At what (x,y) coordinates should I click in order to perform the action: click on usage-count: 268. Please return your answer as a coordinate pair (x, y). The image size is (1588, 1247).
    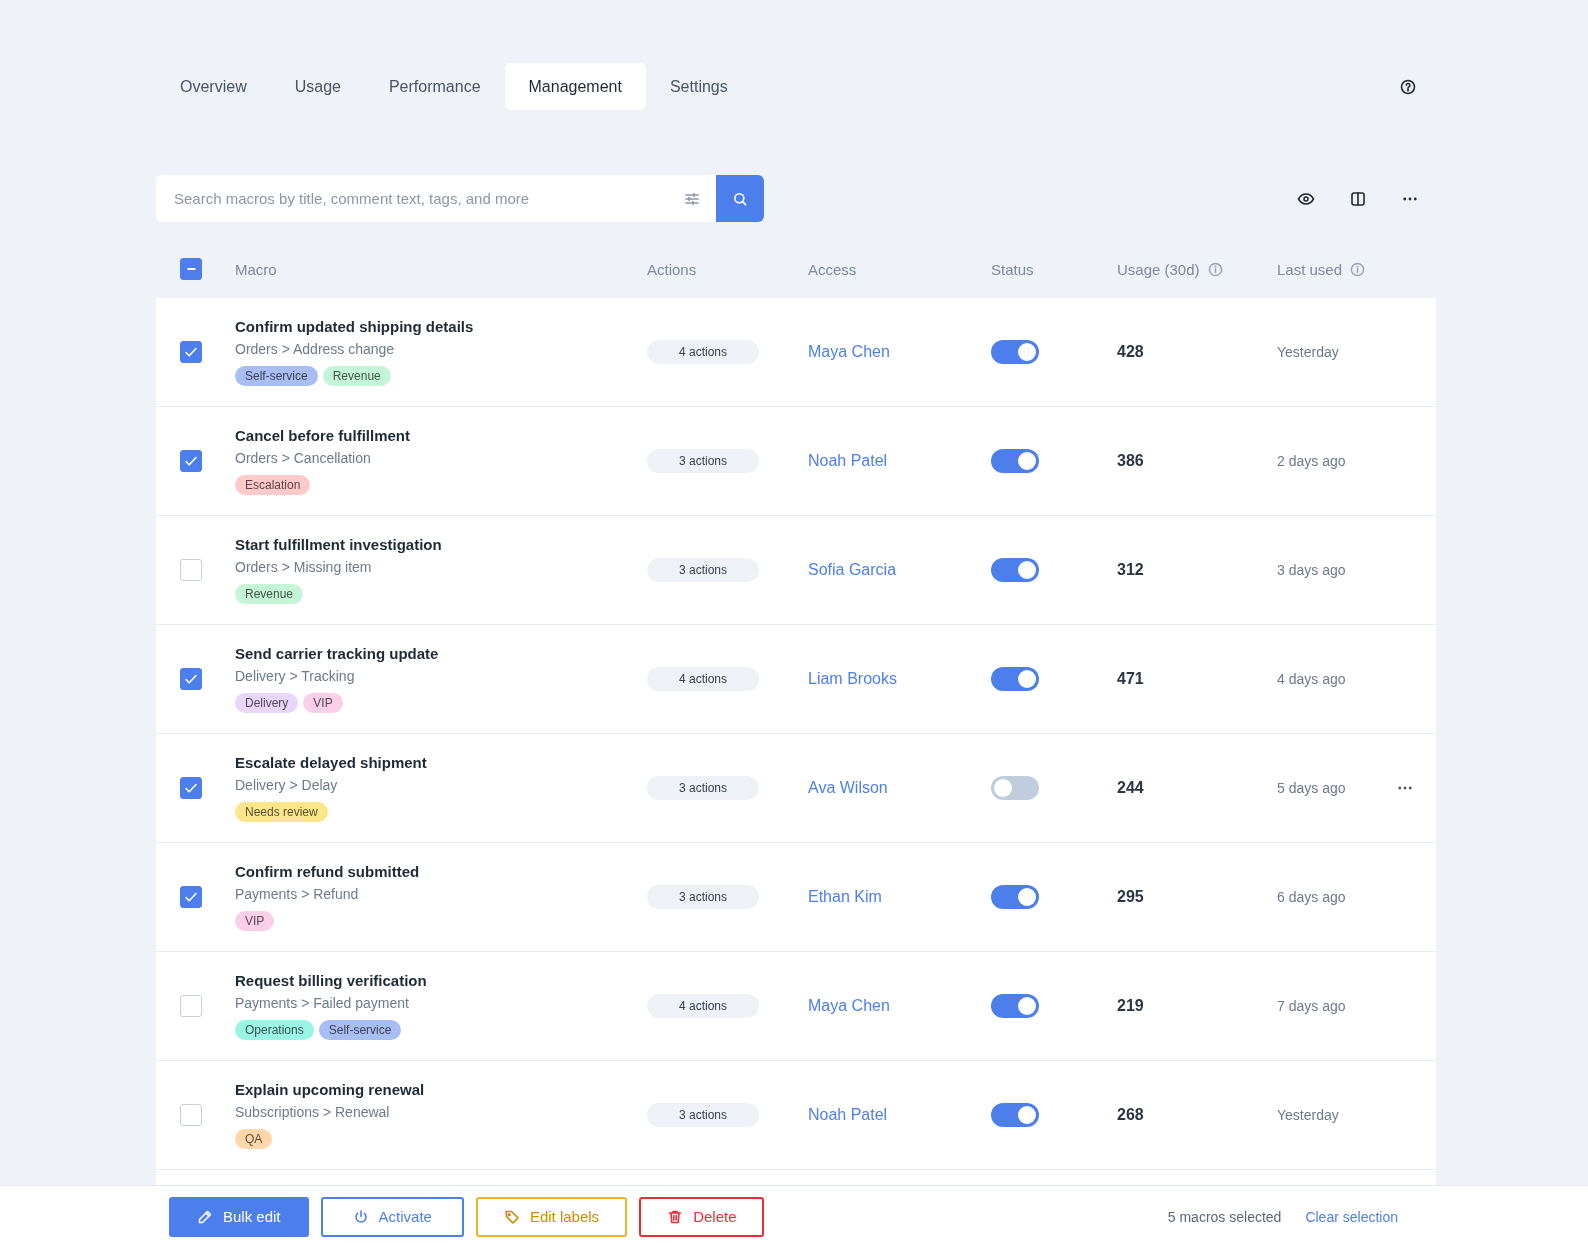
    Looking at the image, I should click on (1130, 1115).